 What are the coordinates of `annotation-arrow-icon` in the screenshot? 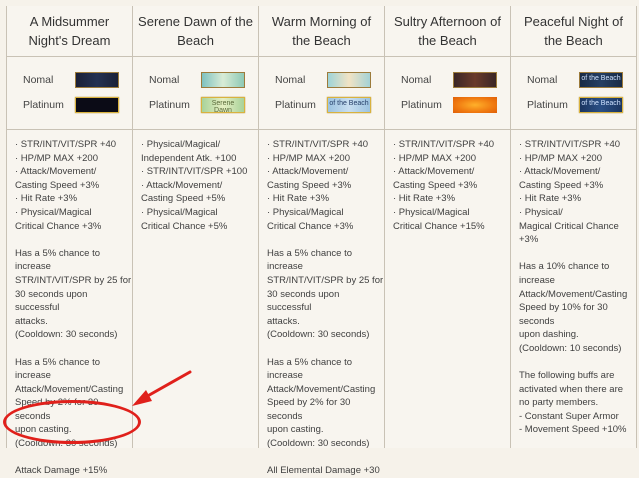 It's located at (162, 388).